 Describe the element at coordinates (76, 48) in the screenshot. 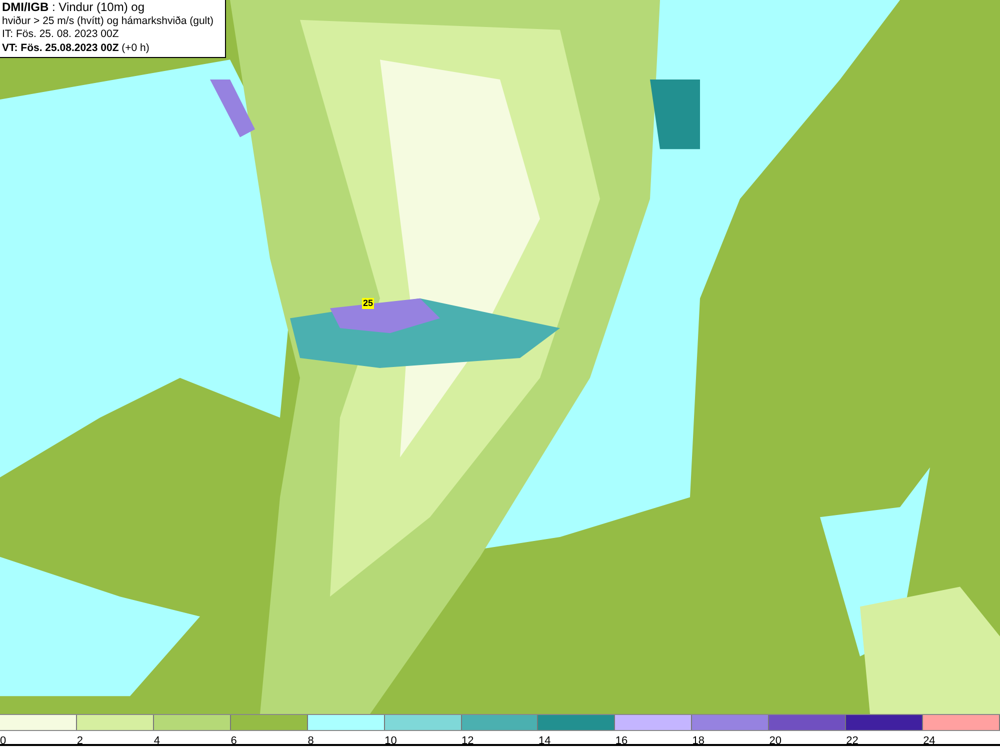

I see `header-text: VT: Fös. 25.08.2023 00Z (+0 h)` at that location.